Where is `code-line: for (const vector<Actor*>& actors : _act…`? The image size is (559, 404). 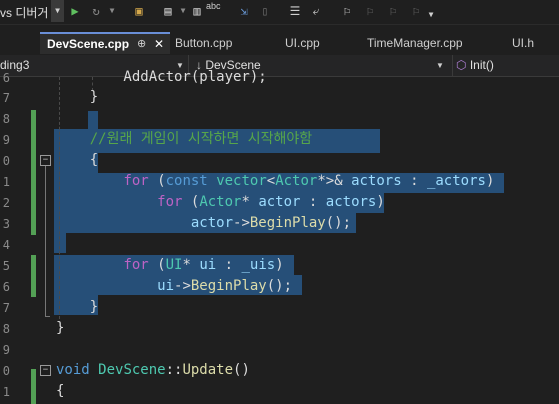 code-line: for (const vector<Actor*>& actors : _act… is located at coordinates (275, 181).